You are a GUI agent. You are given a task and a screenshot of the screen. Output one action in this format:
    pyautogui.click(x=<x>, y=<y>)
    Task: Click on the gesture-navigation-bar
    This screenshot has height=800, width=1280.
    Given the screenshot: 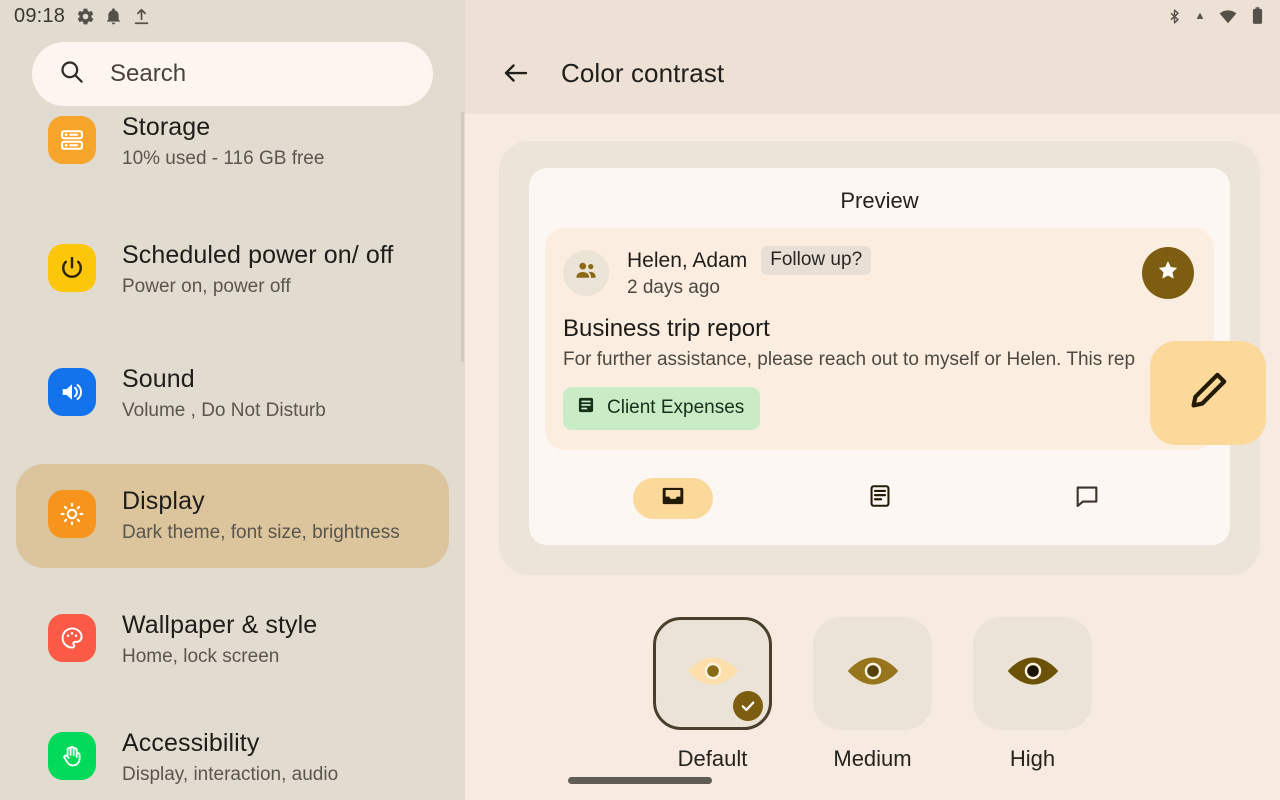 What is the action you would take?
    pyautogui.click(x=640, y=780)
    